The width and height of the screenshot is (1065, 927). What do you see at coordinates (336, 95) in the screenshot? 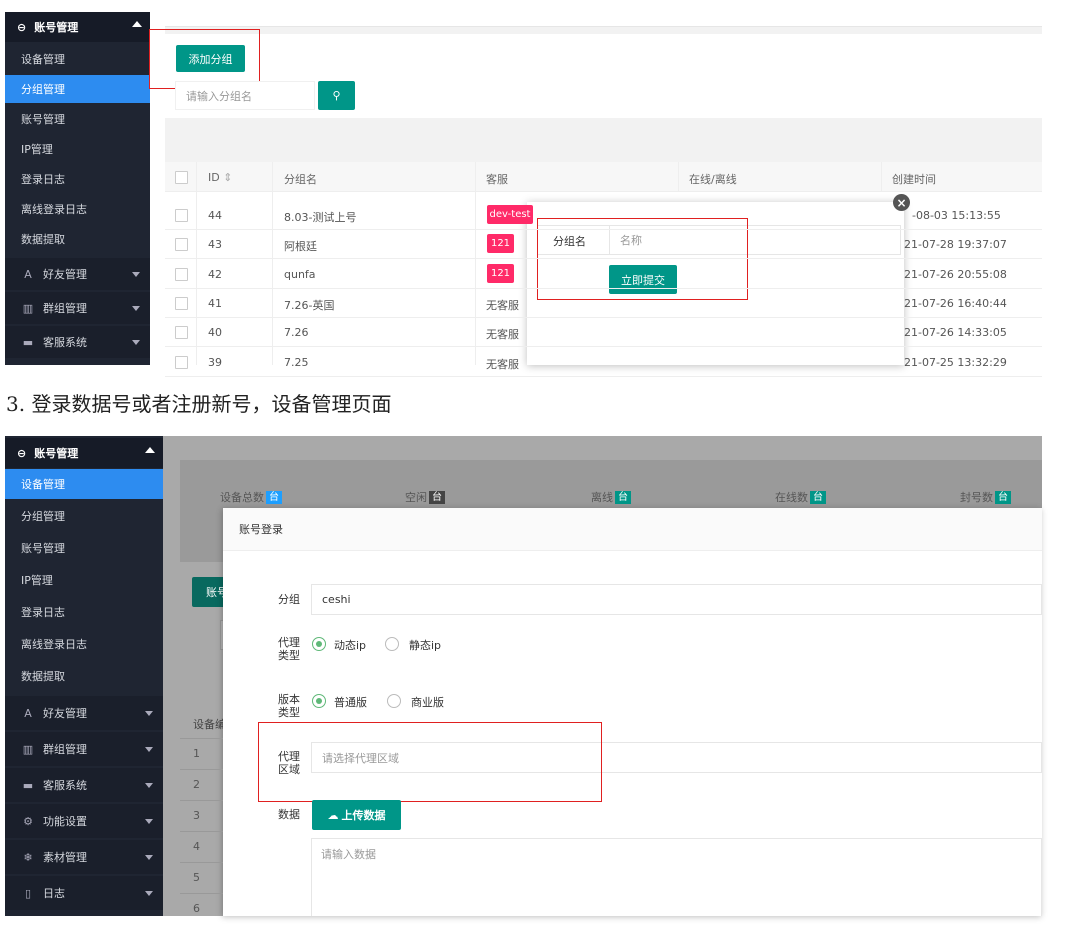
I see `search-button: ⚲` at bounding box center [336, 95].